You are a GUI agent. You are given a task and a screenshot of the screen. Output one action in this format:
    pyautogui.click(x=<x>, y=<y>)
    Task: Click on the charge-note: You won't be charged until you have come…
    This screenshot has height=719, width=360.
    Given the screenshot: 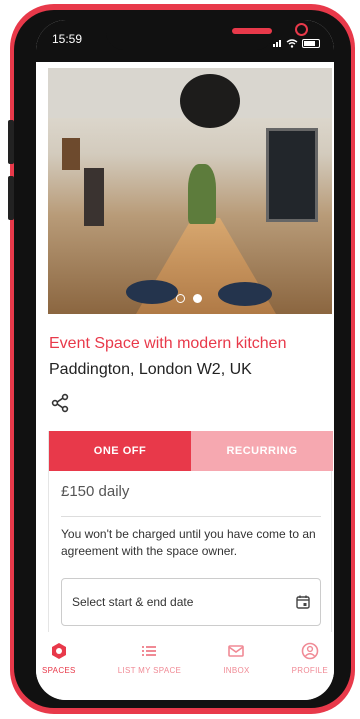 What is the action you would take?
    pyautogui.click(x=188, y=542)
    